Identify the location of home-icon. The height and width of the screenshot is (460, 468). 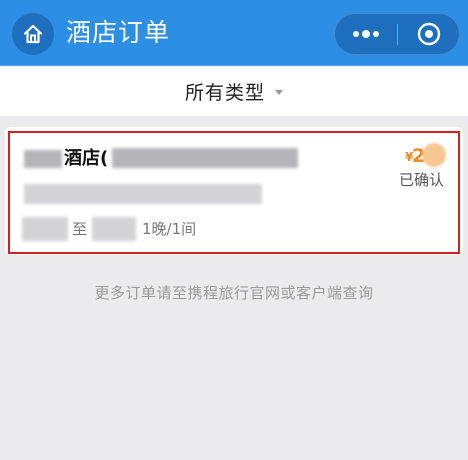
(33, 34).